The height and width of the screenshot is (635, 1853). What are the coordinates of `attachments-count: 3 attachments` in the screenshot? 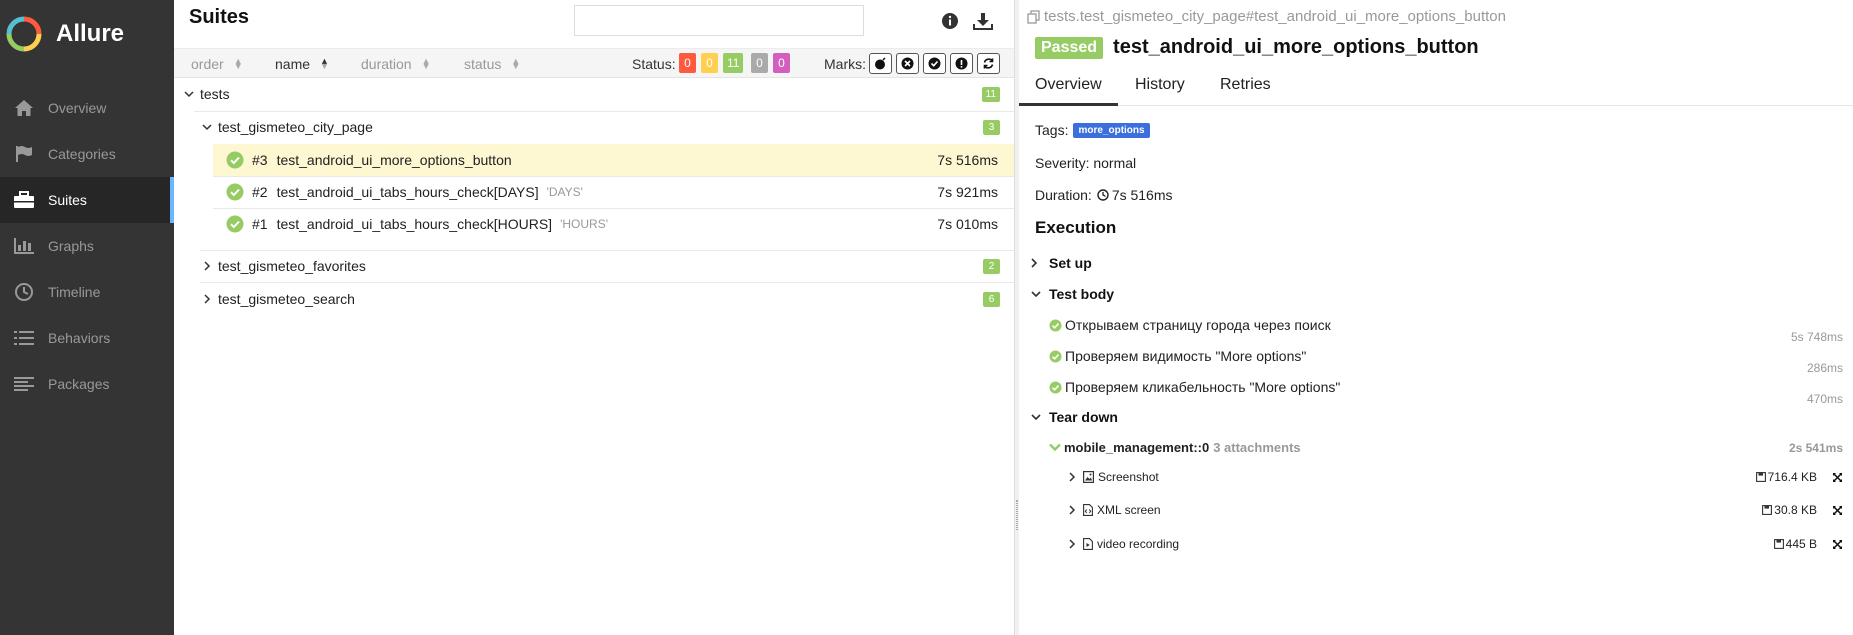 It's located at (1257, 447).